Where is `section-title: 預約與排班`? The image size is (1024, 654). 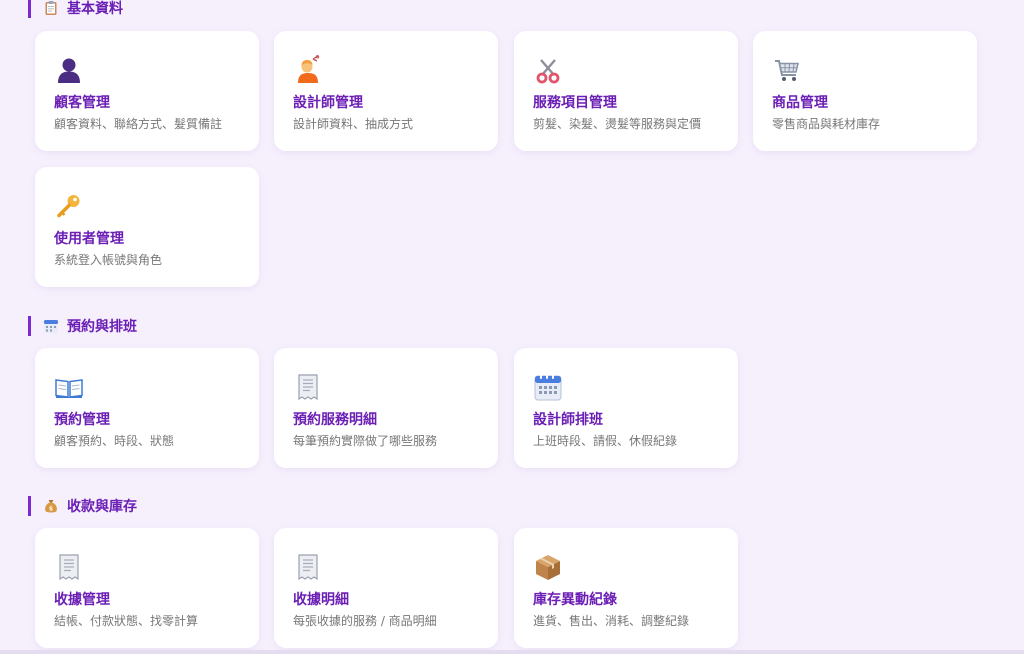 section-title: 預約與排班 is located at coordinates (102, 327).